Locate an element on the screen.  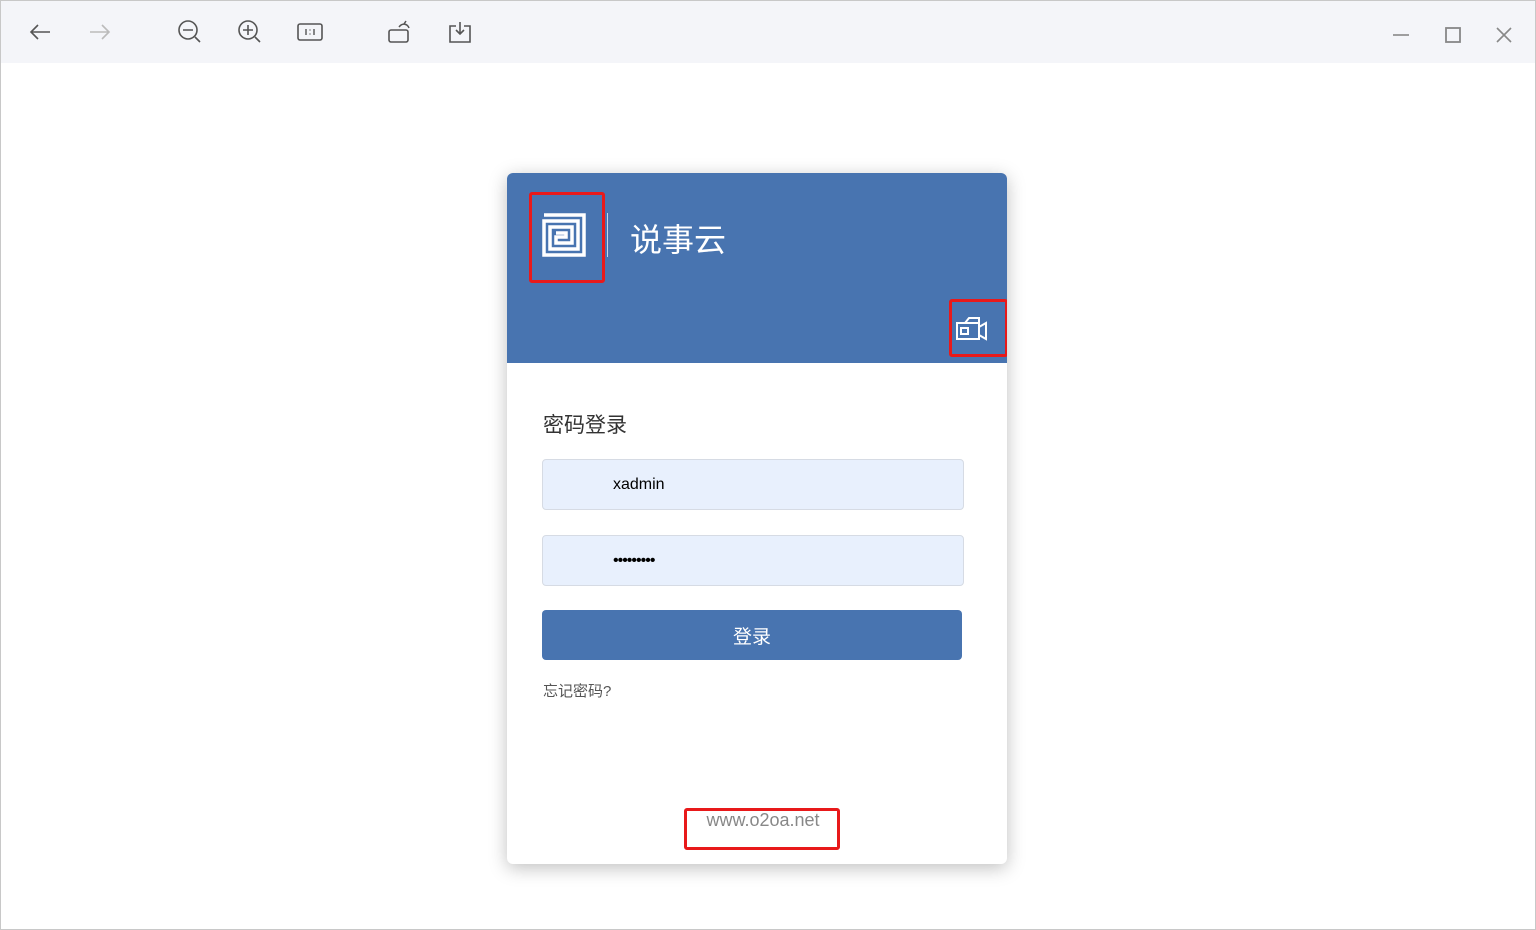
arrow-right-icon is located at coordinates (100, 32).